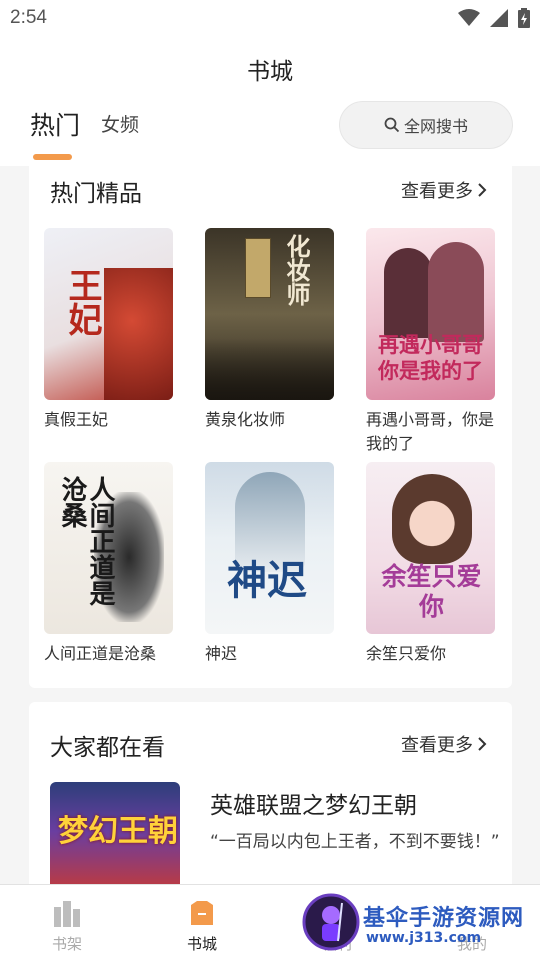 The image size is (540, 960). What do you see at coordinates (120, 123) in the screenshot?
I see `tab-female: 女频` at bounding box center [120, 123].